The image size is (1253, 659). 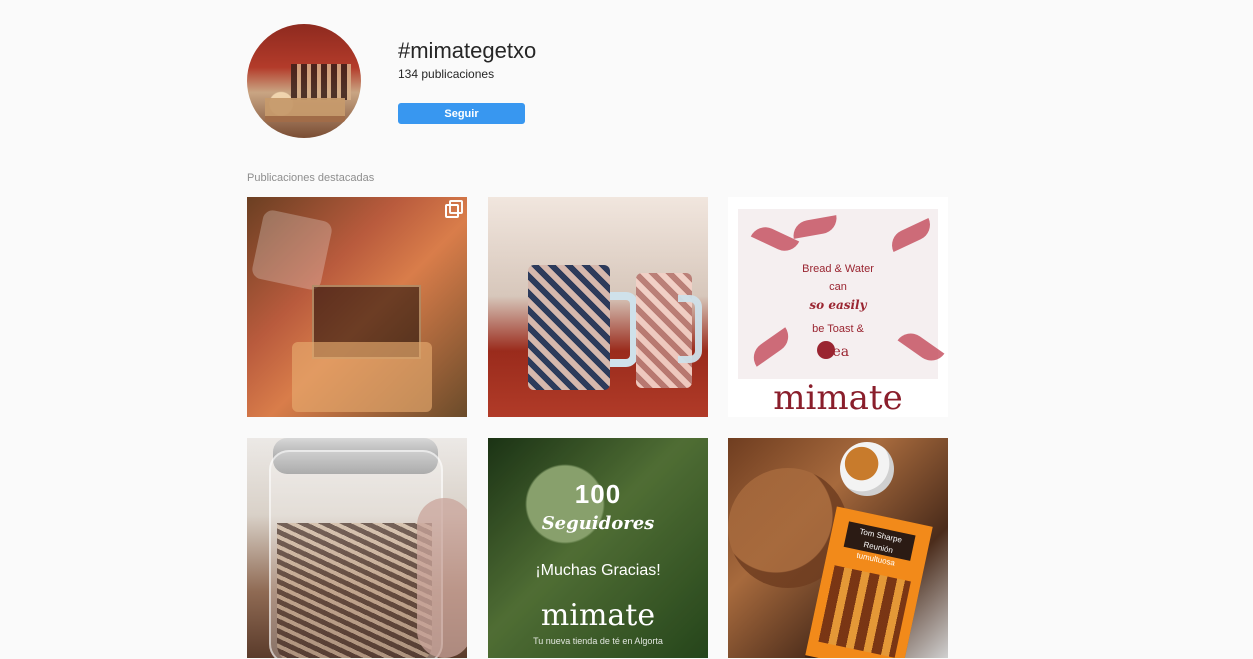 What do you see at coordinates (624, 329) in the screenshot?
I see `mug-1-handle` at bounding box center [624, 329].